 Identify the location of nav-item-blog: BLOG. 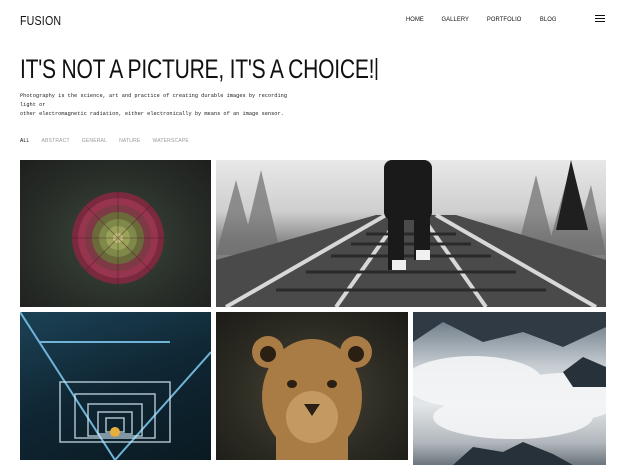
(547, 19).